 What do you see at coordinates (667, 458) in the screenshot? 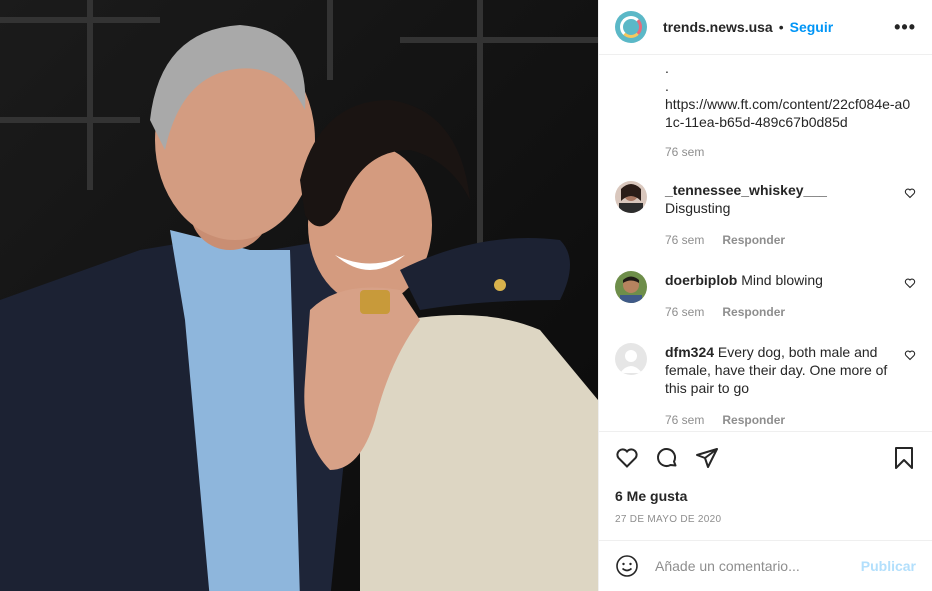
I see `comment-icon` at bounding box center [667, 458].